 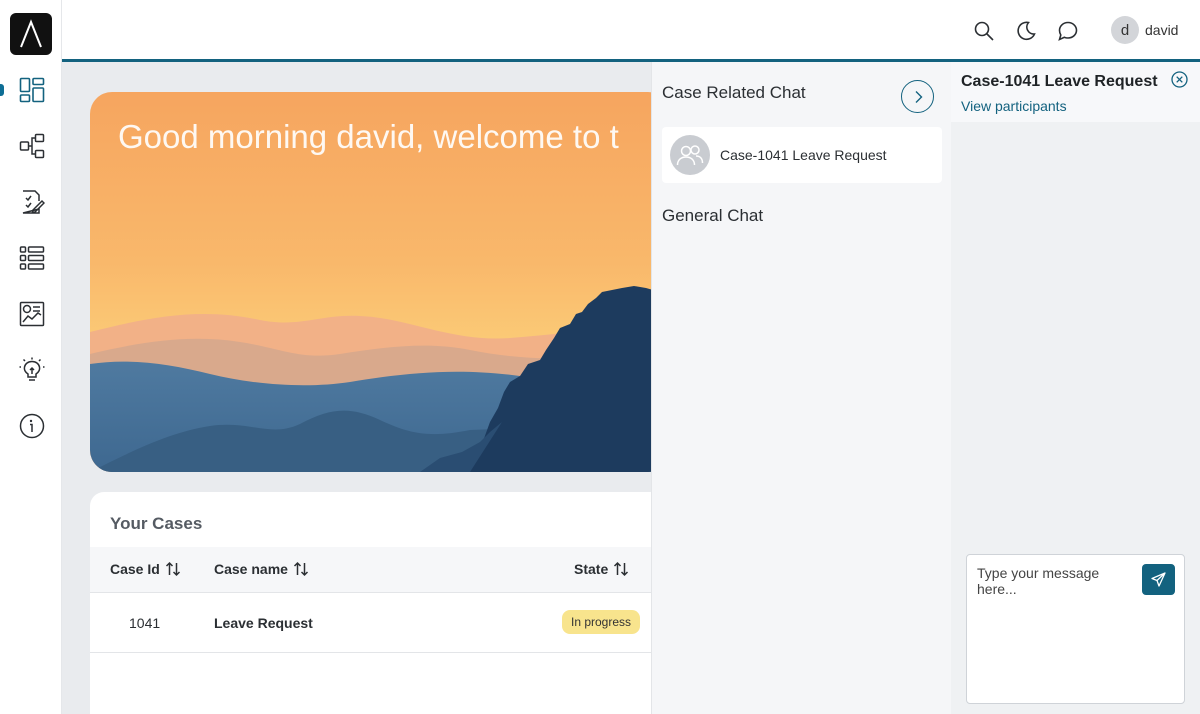 I want to click on collapse-panel-button, so click(x=917, y=96).